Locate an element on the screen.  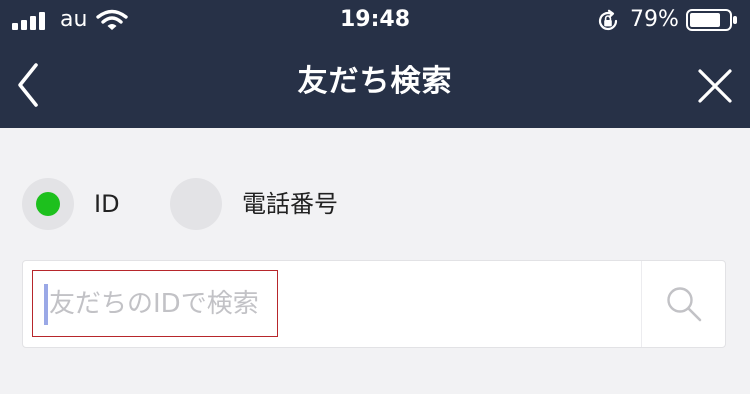
radio-label-id: ID is located at coordinates (107, 204).